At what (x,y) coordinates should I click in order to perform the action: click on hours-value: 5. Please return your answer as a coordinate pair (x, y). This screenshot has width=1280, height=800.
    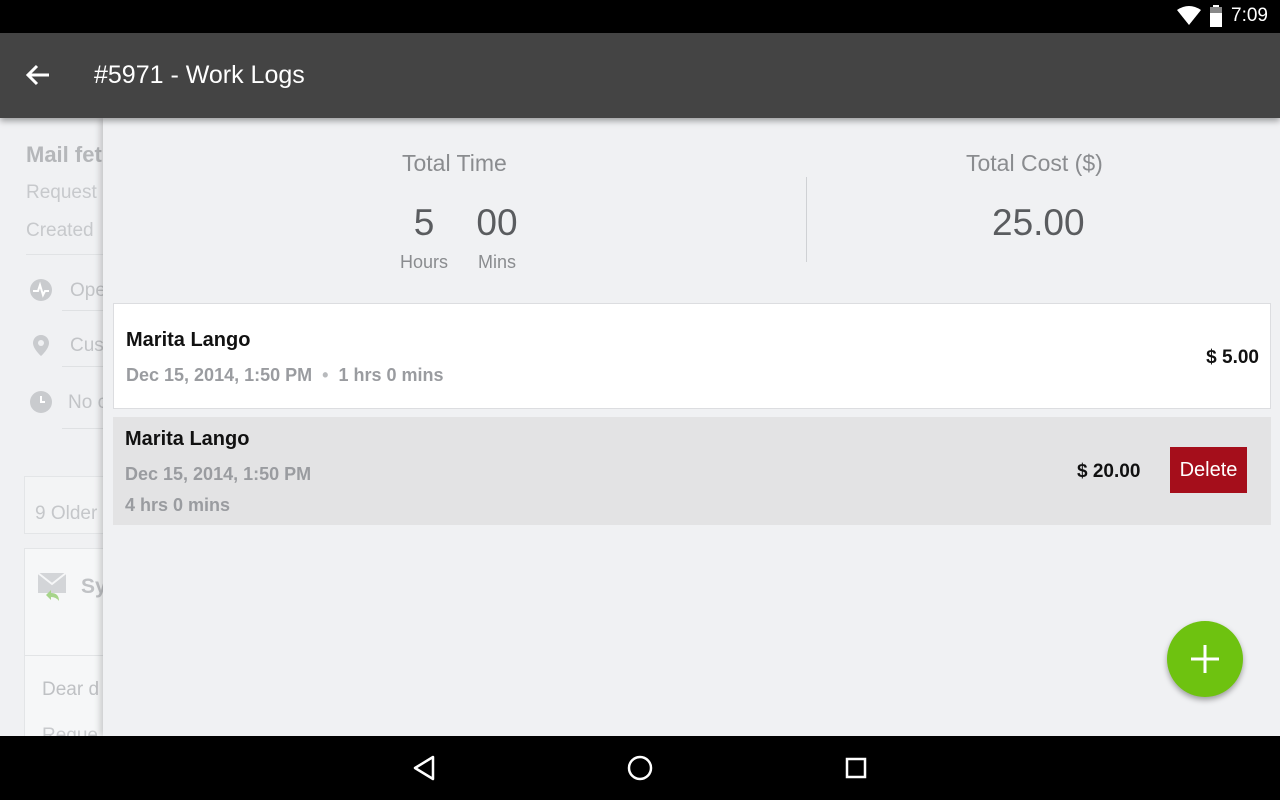
    Looking at the image, I should click on (424, 222).